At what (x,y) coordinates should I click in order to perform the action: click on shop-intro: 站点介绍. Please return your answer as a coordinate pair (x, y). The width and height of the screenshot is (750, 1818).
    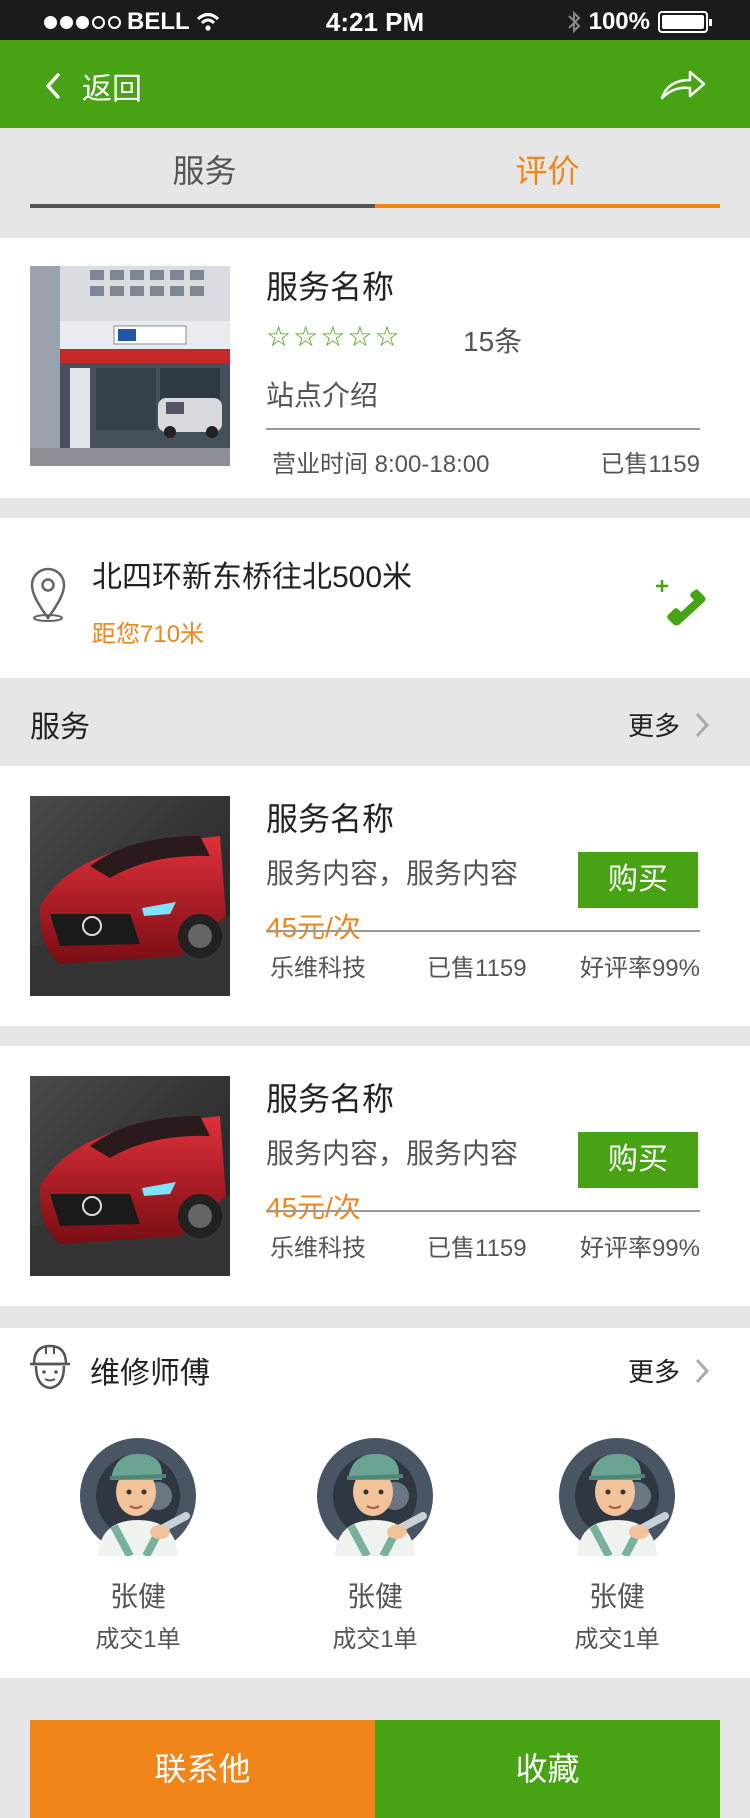
    Looking at the image, I should click on (322, 395).